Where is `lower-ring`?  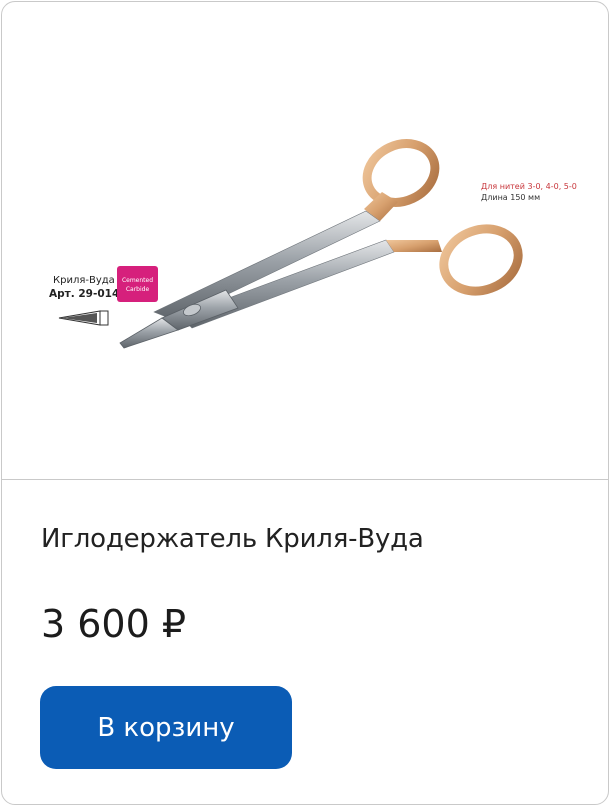
lower-ring is located at coordinates (481, 260).